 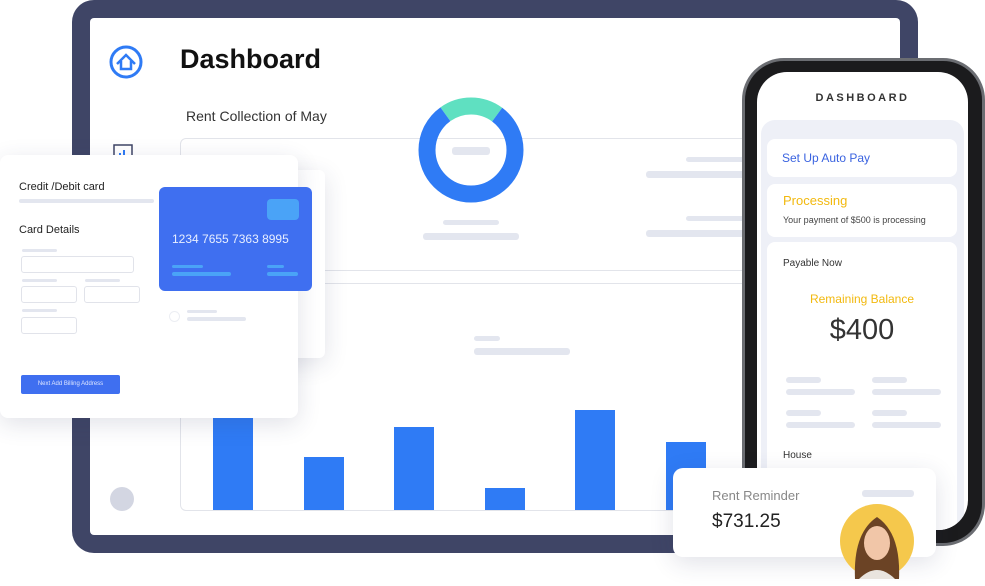 I want to click on card-number-input, so click(x=77, y=264).